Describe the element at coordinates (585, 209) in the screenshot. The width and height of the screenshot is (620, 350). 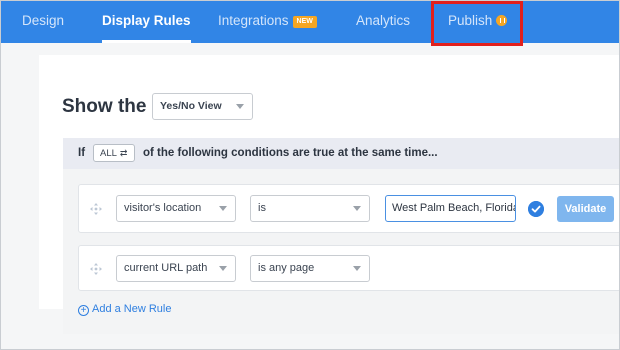
I see `validate-button: Validate` at that location.